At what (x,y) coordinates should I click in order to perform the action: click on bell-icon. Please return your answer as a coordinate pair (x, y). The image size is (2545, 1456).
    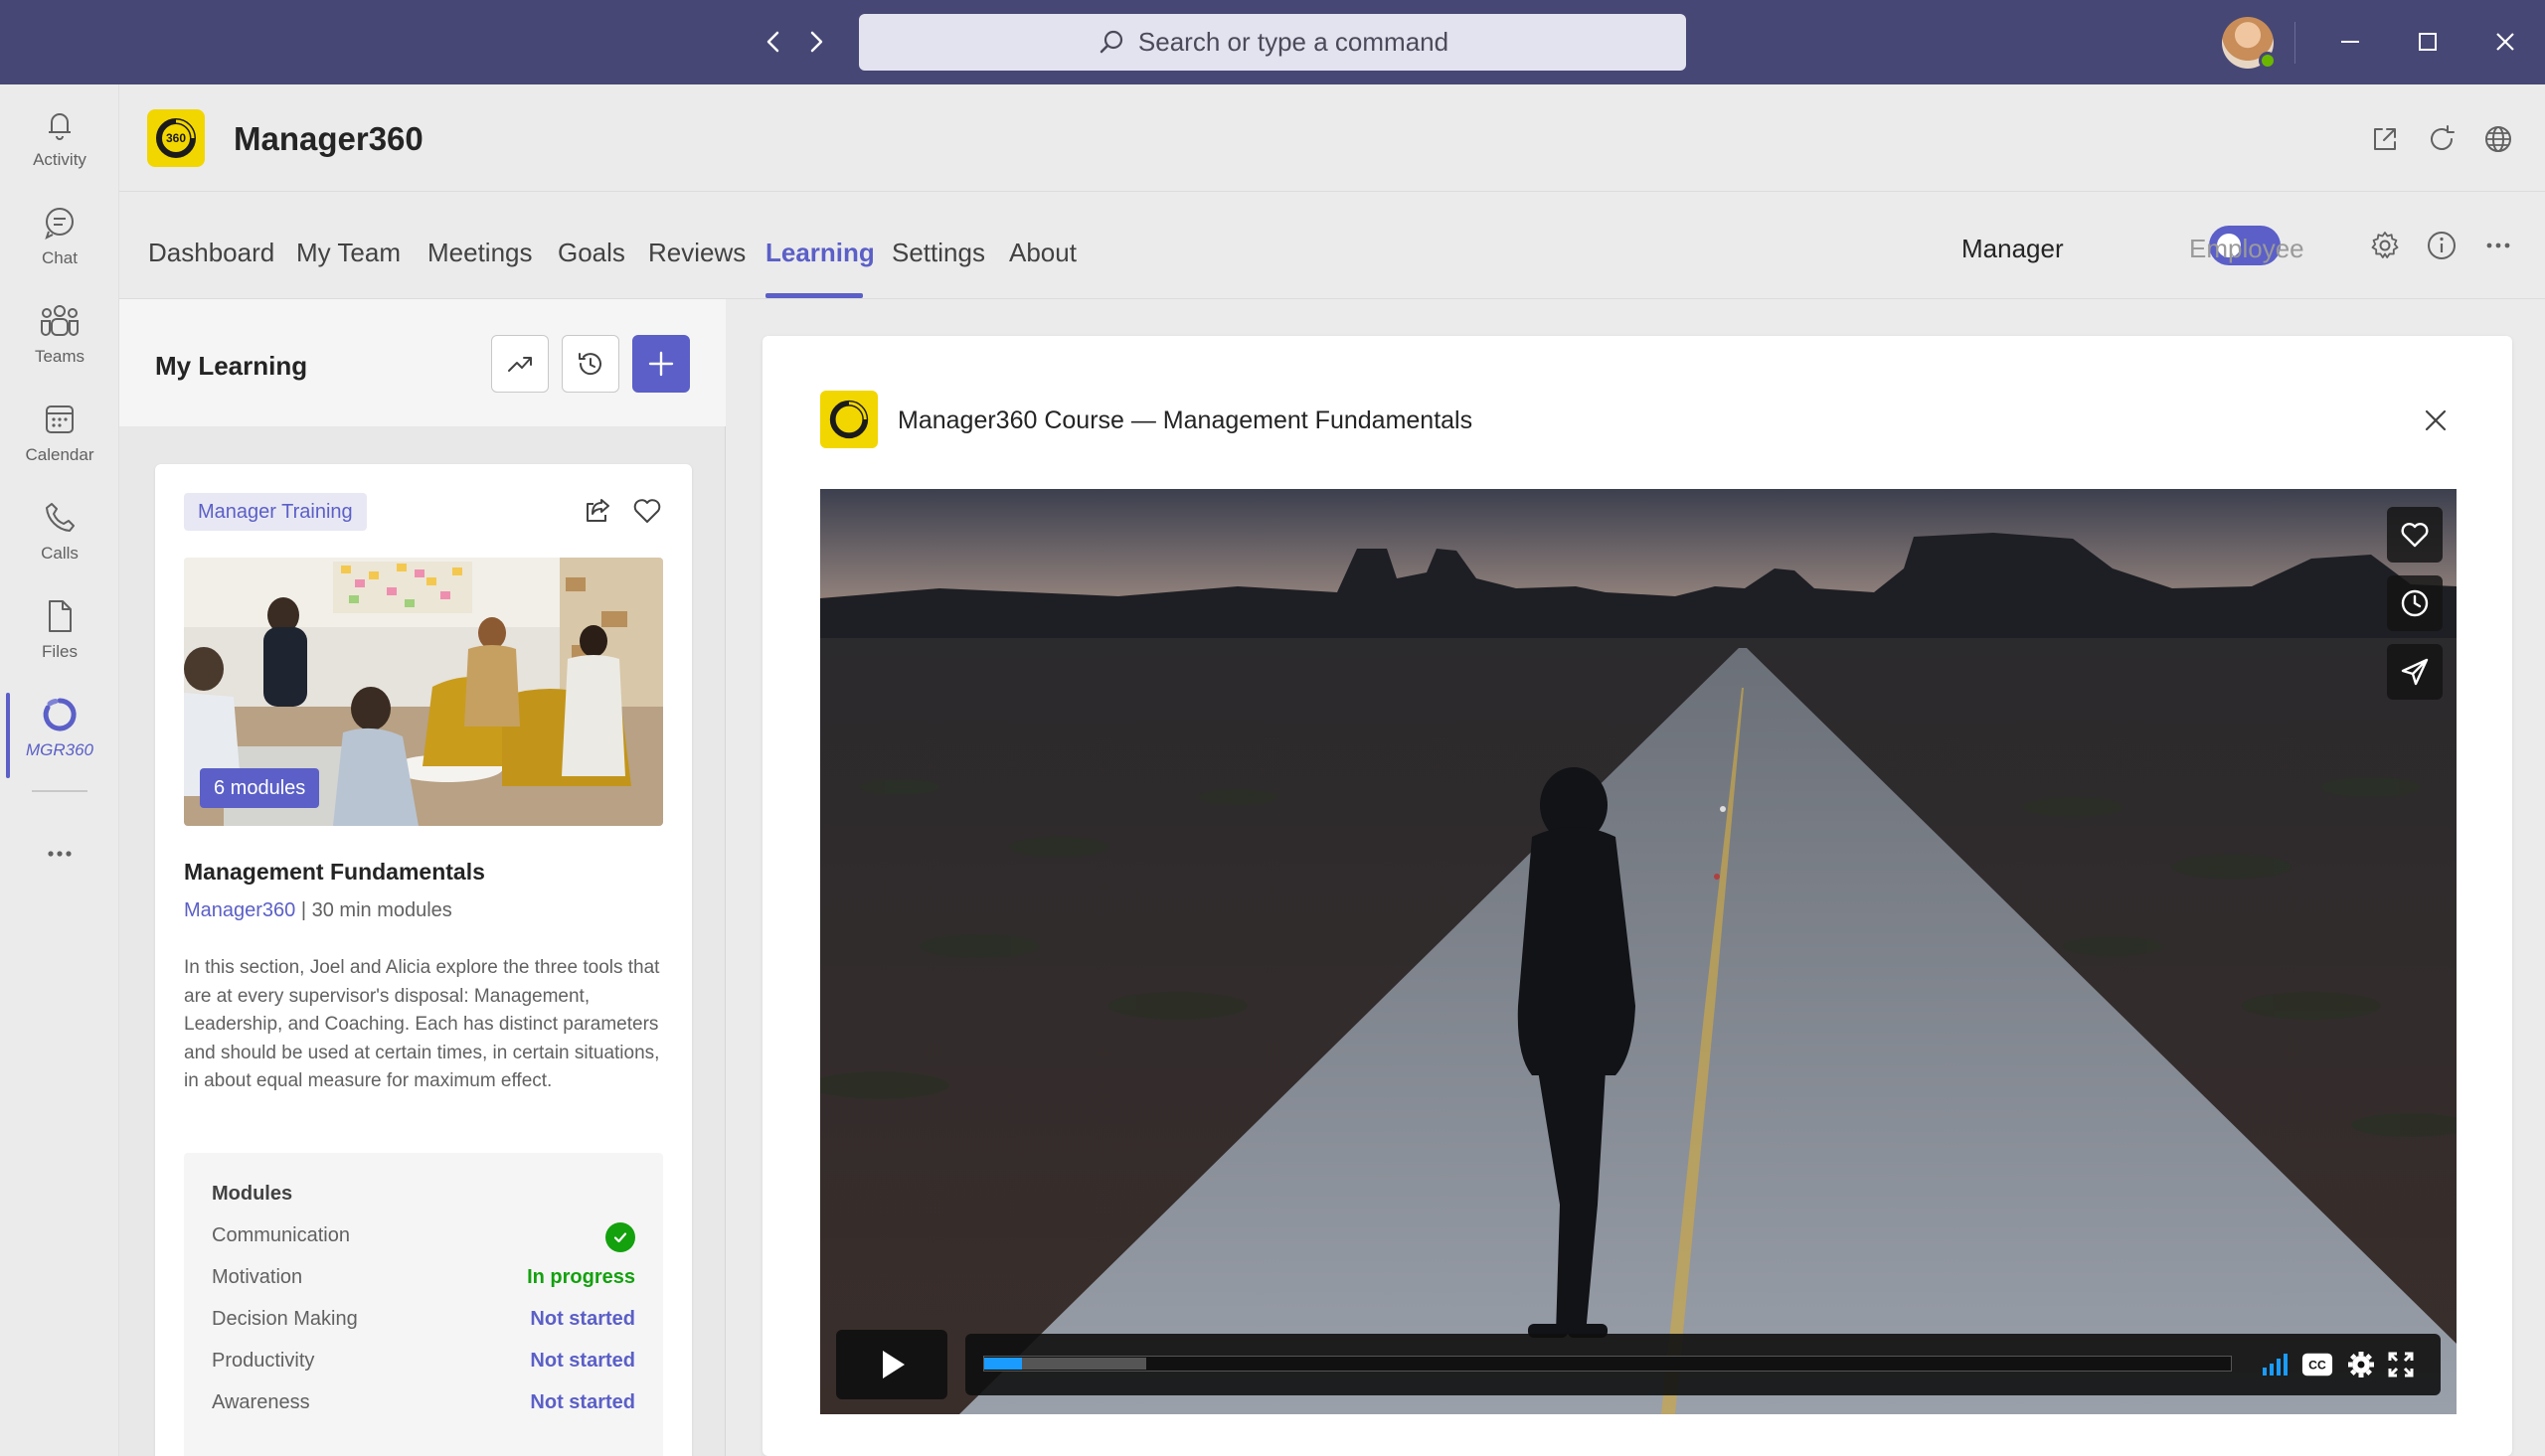
    Looking at the image, I should click on (60, 126).